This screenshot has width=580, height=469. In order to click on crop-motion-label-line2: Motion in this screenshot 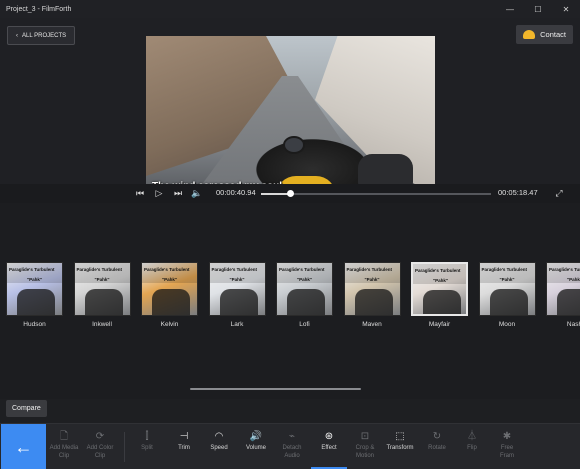, I will do `click(364, 456)`.